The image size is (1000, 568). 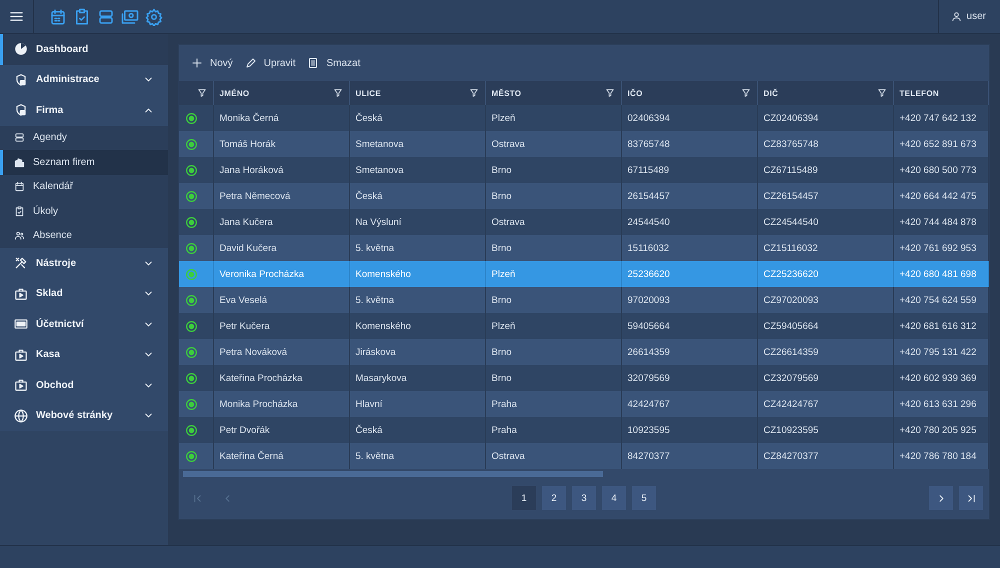 What do you see at coordinates (649, 404) in the screenshot?
I see `table-cell: 42424767` at bounding box center [649, 404].